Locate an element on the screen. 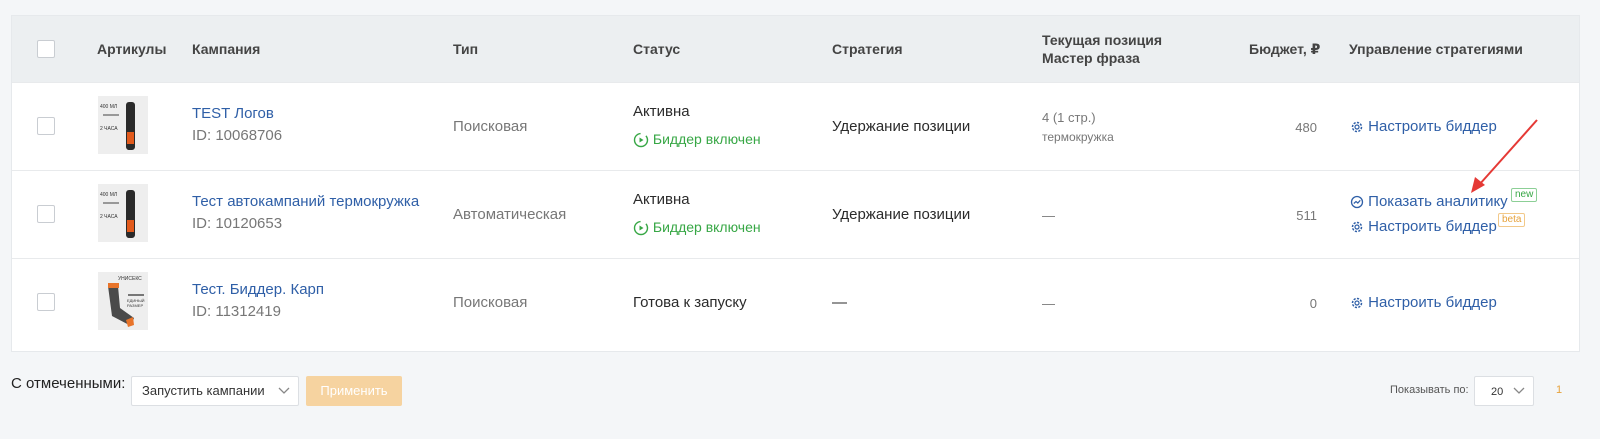 The image size is (1600, 439). analytics-icon is located at coordinates (1357, 202).